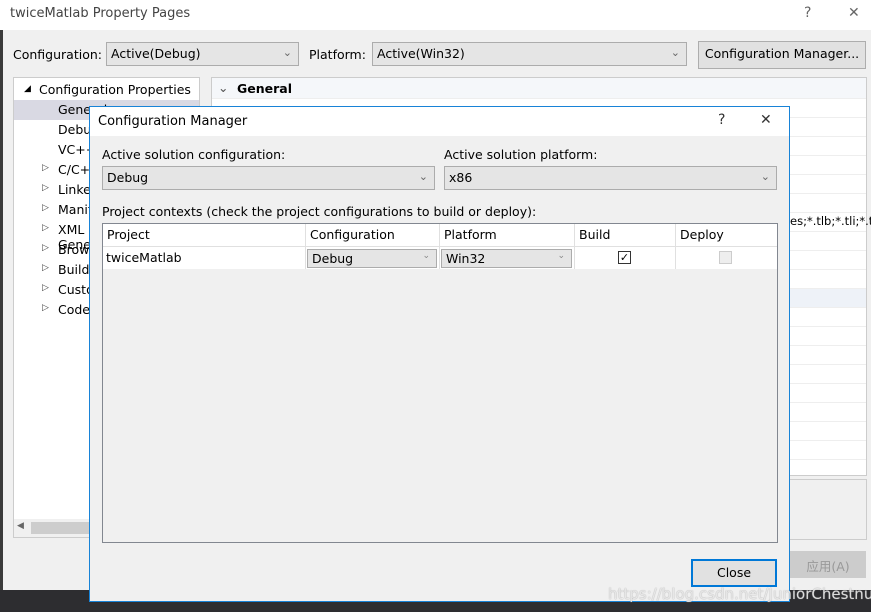 This screenshot has height=612, width=871. What do you see at coordinates (421, 53) in the screenshot?
I see `platform-value: Active(Win32)` at bounding box center [421, 53].